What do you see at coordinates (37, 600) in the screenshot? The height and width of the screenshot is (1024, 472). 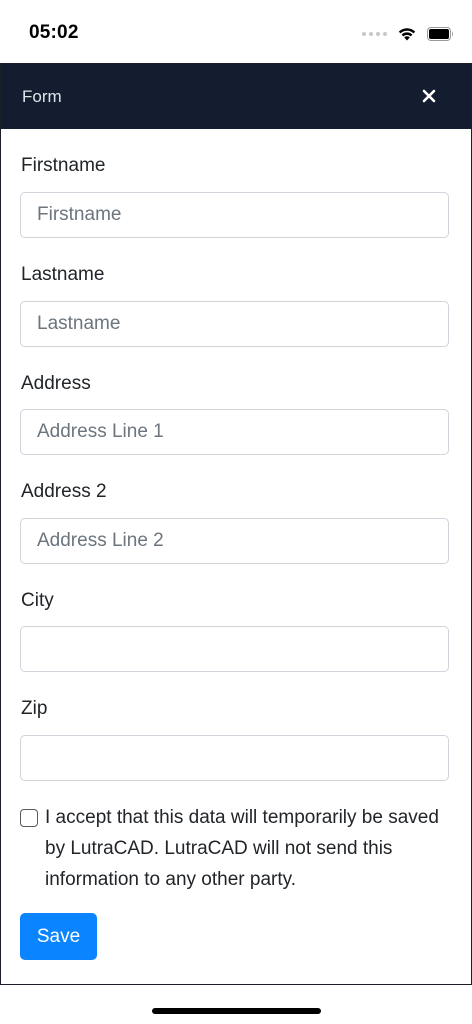 I see `city-label: City` at bounding box center [37, 600].